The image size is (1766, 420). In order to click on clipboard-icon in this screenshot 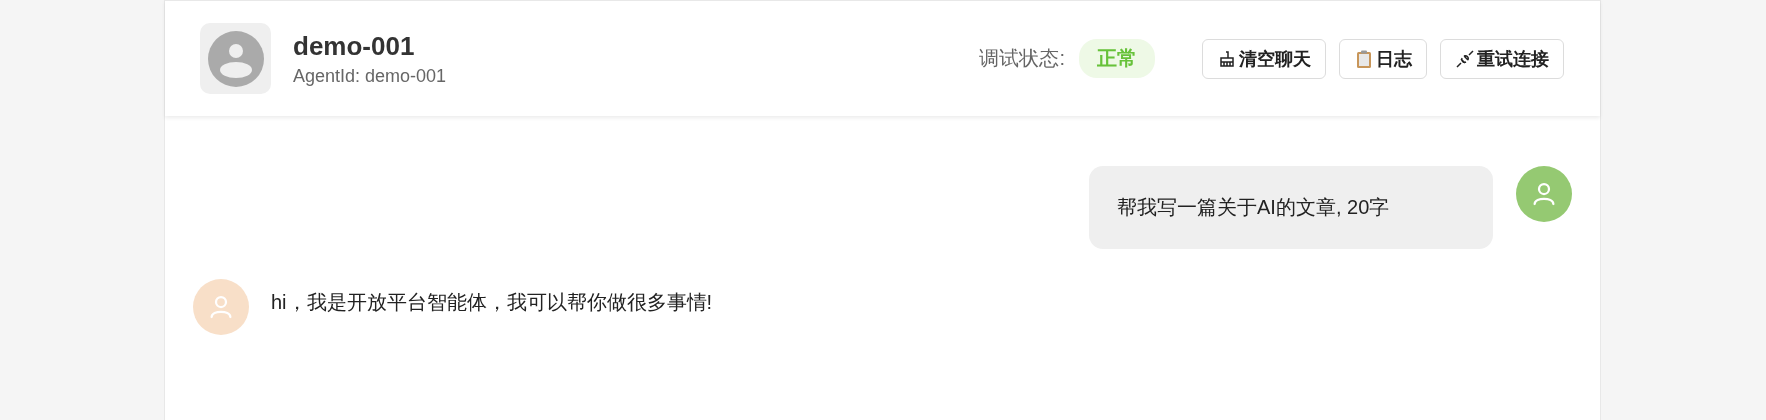, I will do `click(1364, 58)`.